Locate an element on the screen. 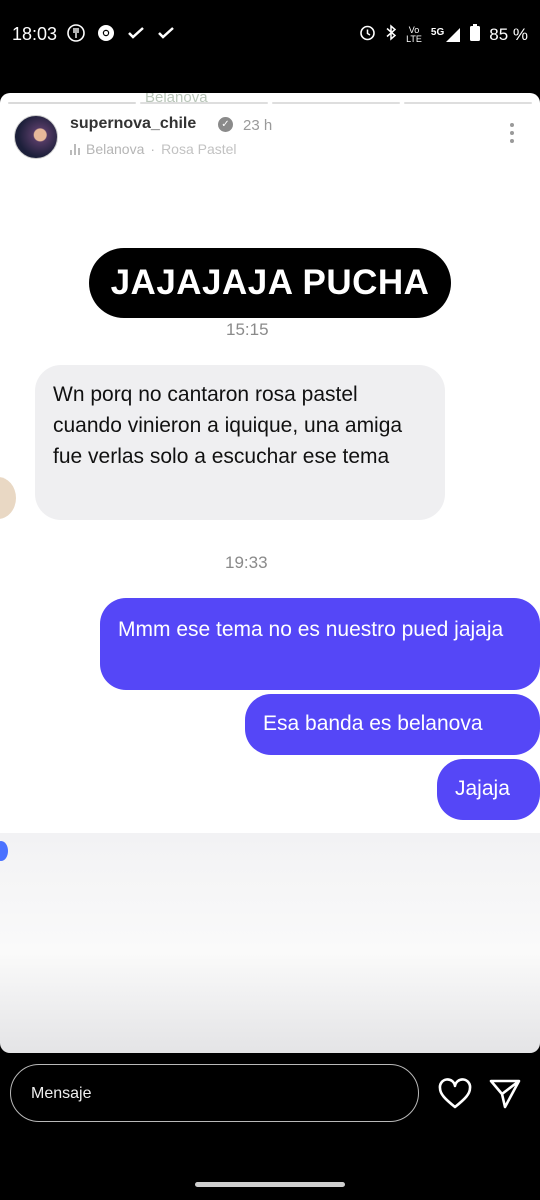 Image resolution: width=540 pixels, height=1200 pixels. battery-percent: 85 % is located at coordinates (508, 34).